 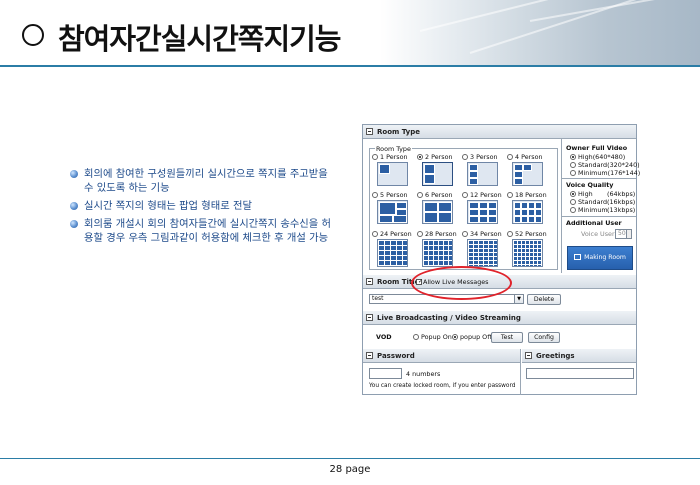 What do you see at coordinates (441, 356) in the screenshot?
I see `password-header: Password` at bounding box center [441, 356].